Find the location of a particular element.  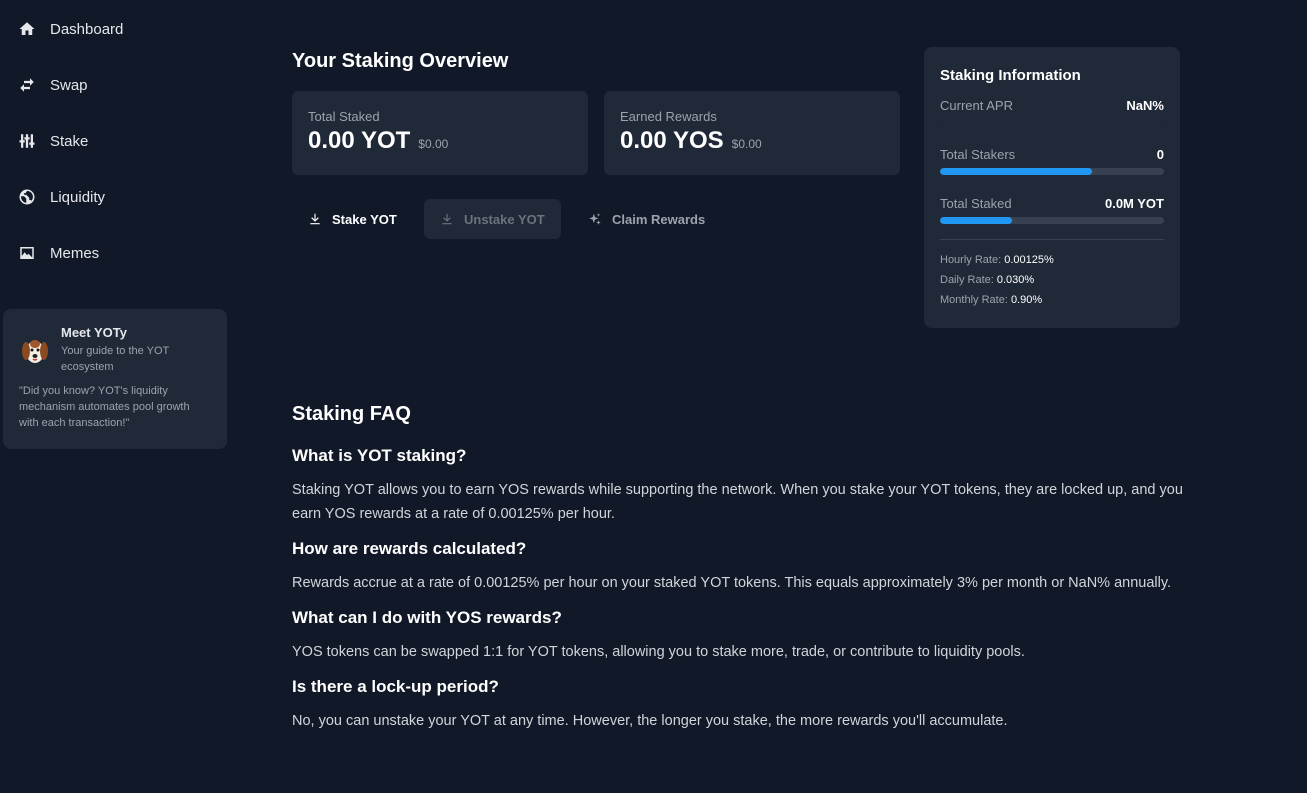

page-title: Your Staking Overview is located at coordinates (400, 61).